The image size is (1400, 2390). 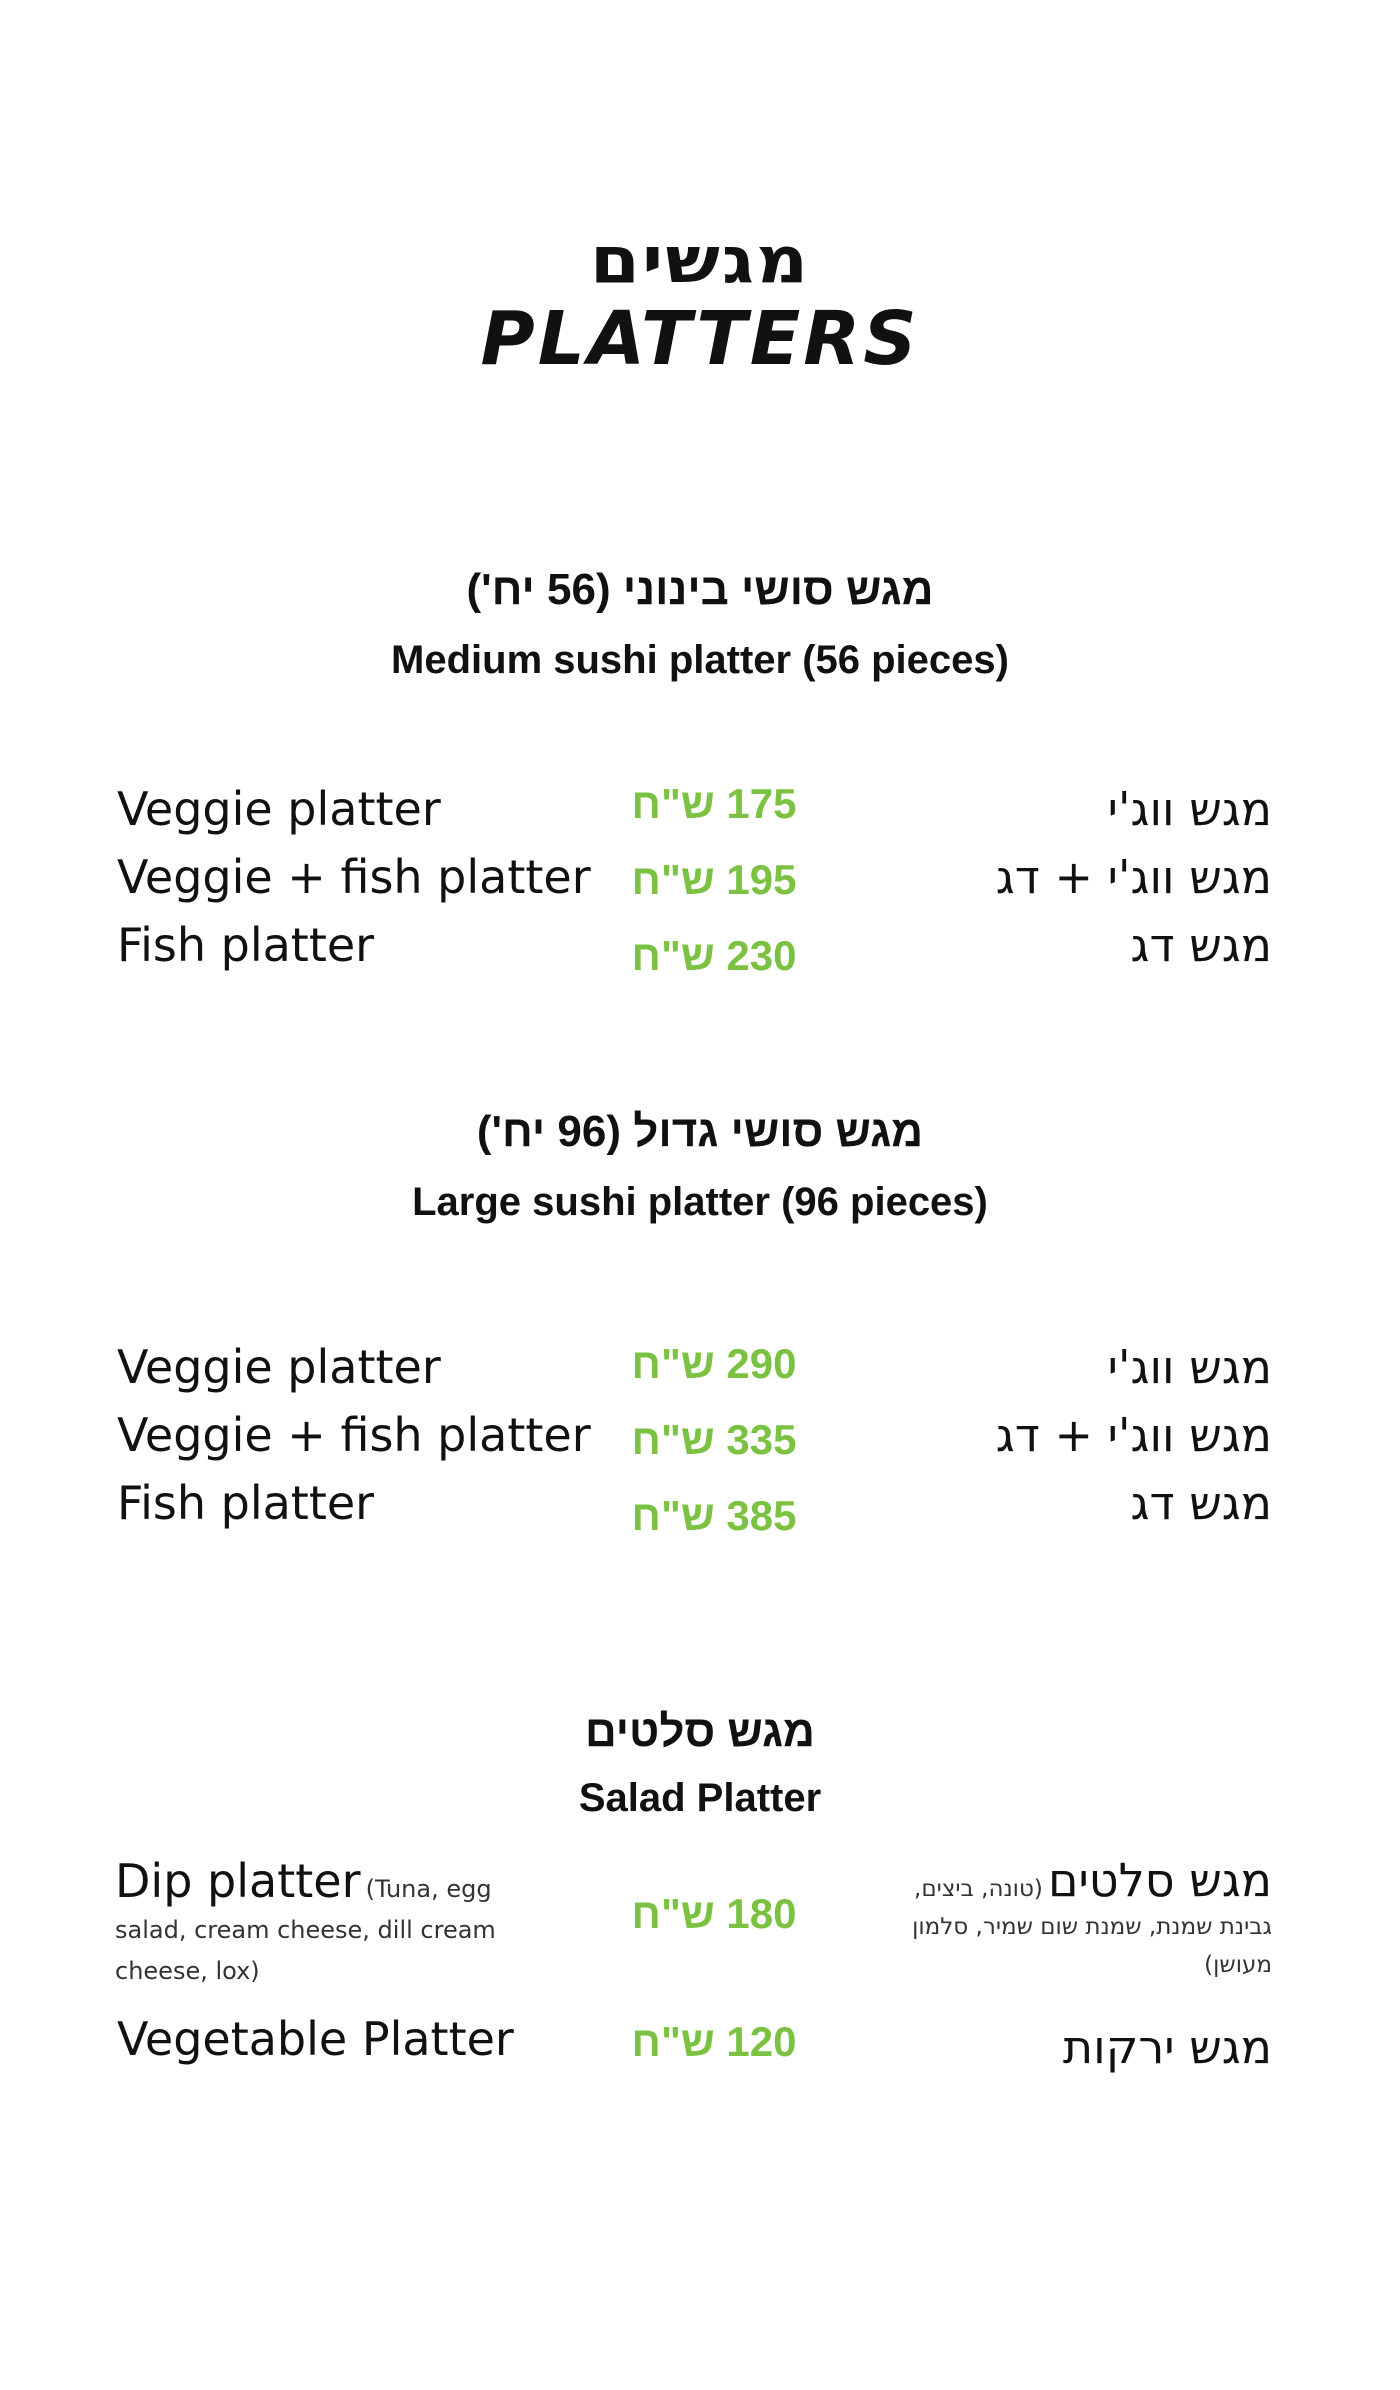 What do you see at coordinates (714, 2041) in the screenshot?
I see `item-price: 120 ש"ח` at bounding box center [714, 2041].